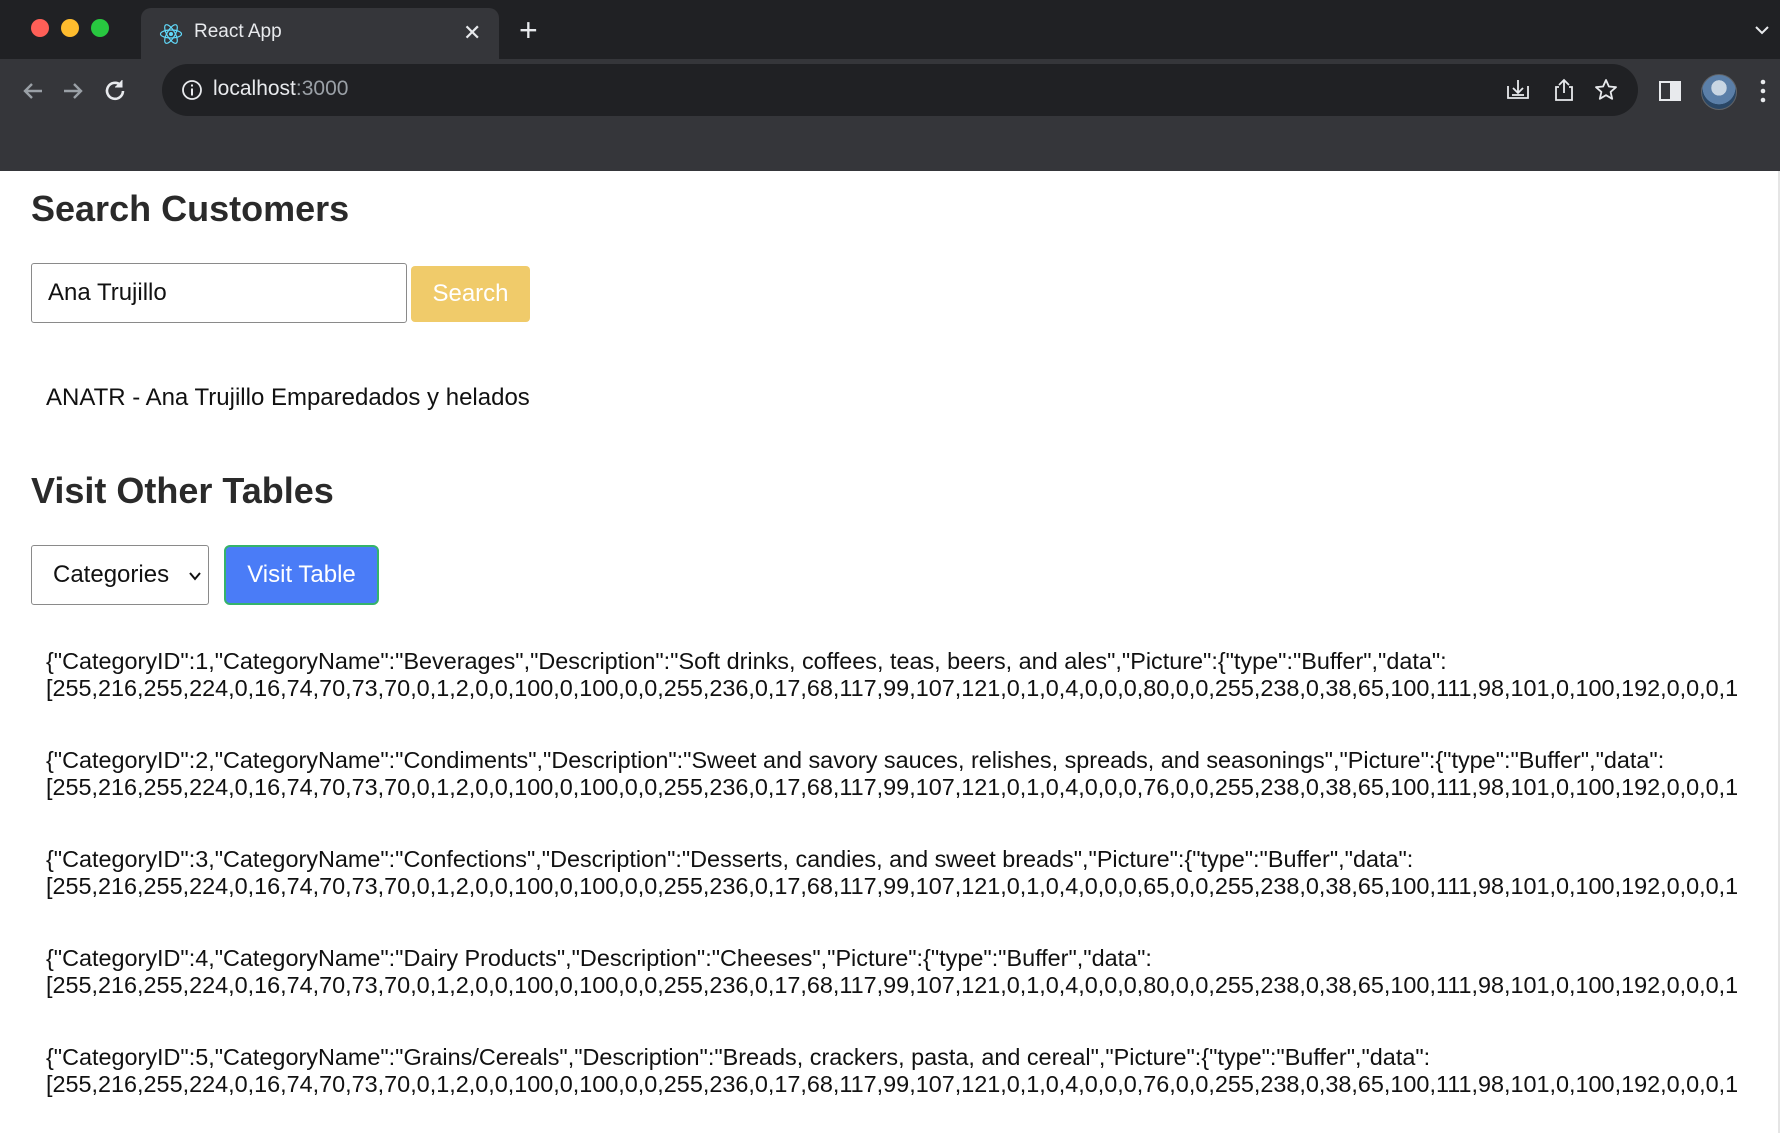  I want to click on profile-avatar, so click(1719, 92).